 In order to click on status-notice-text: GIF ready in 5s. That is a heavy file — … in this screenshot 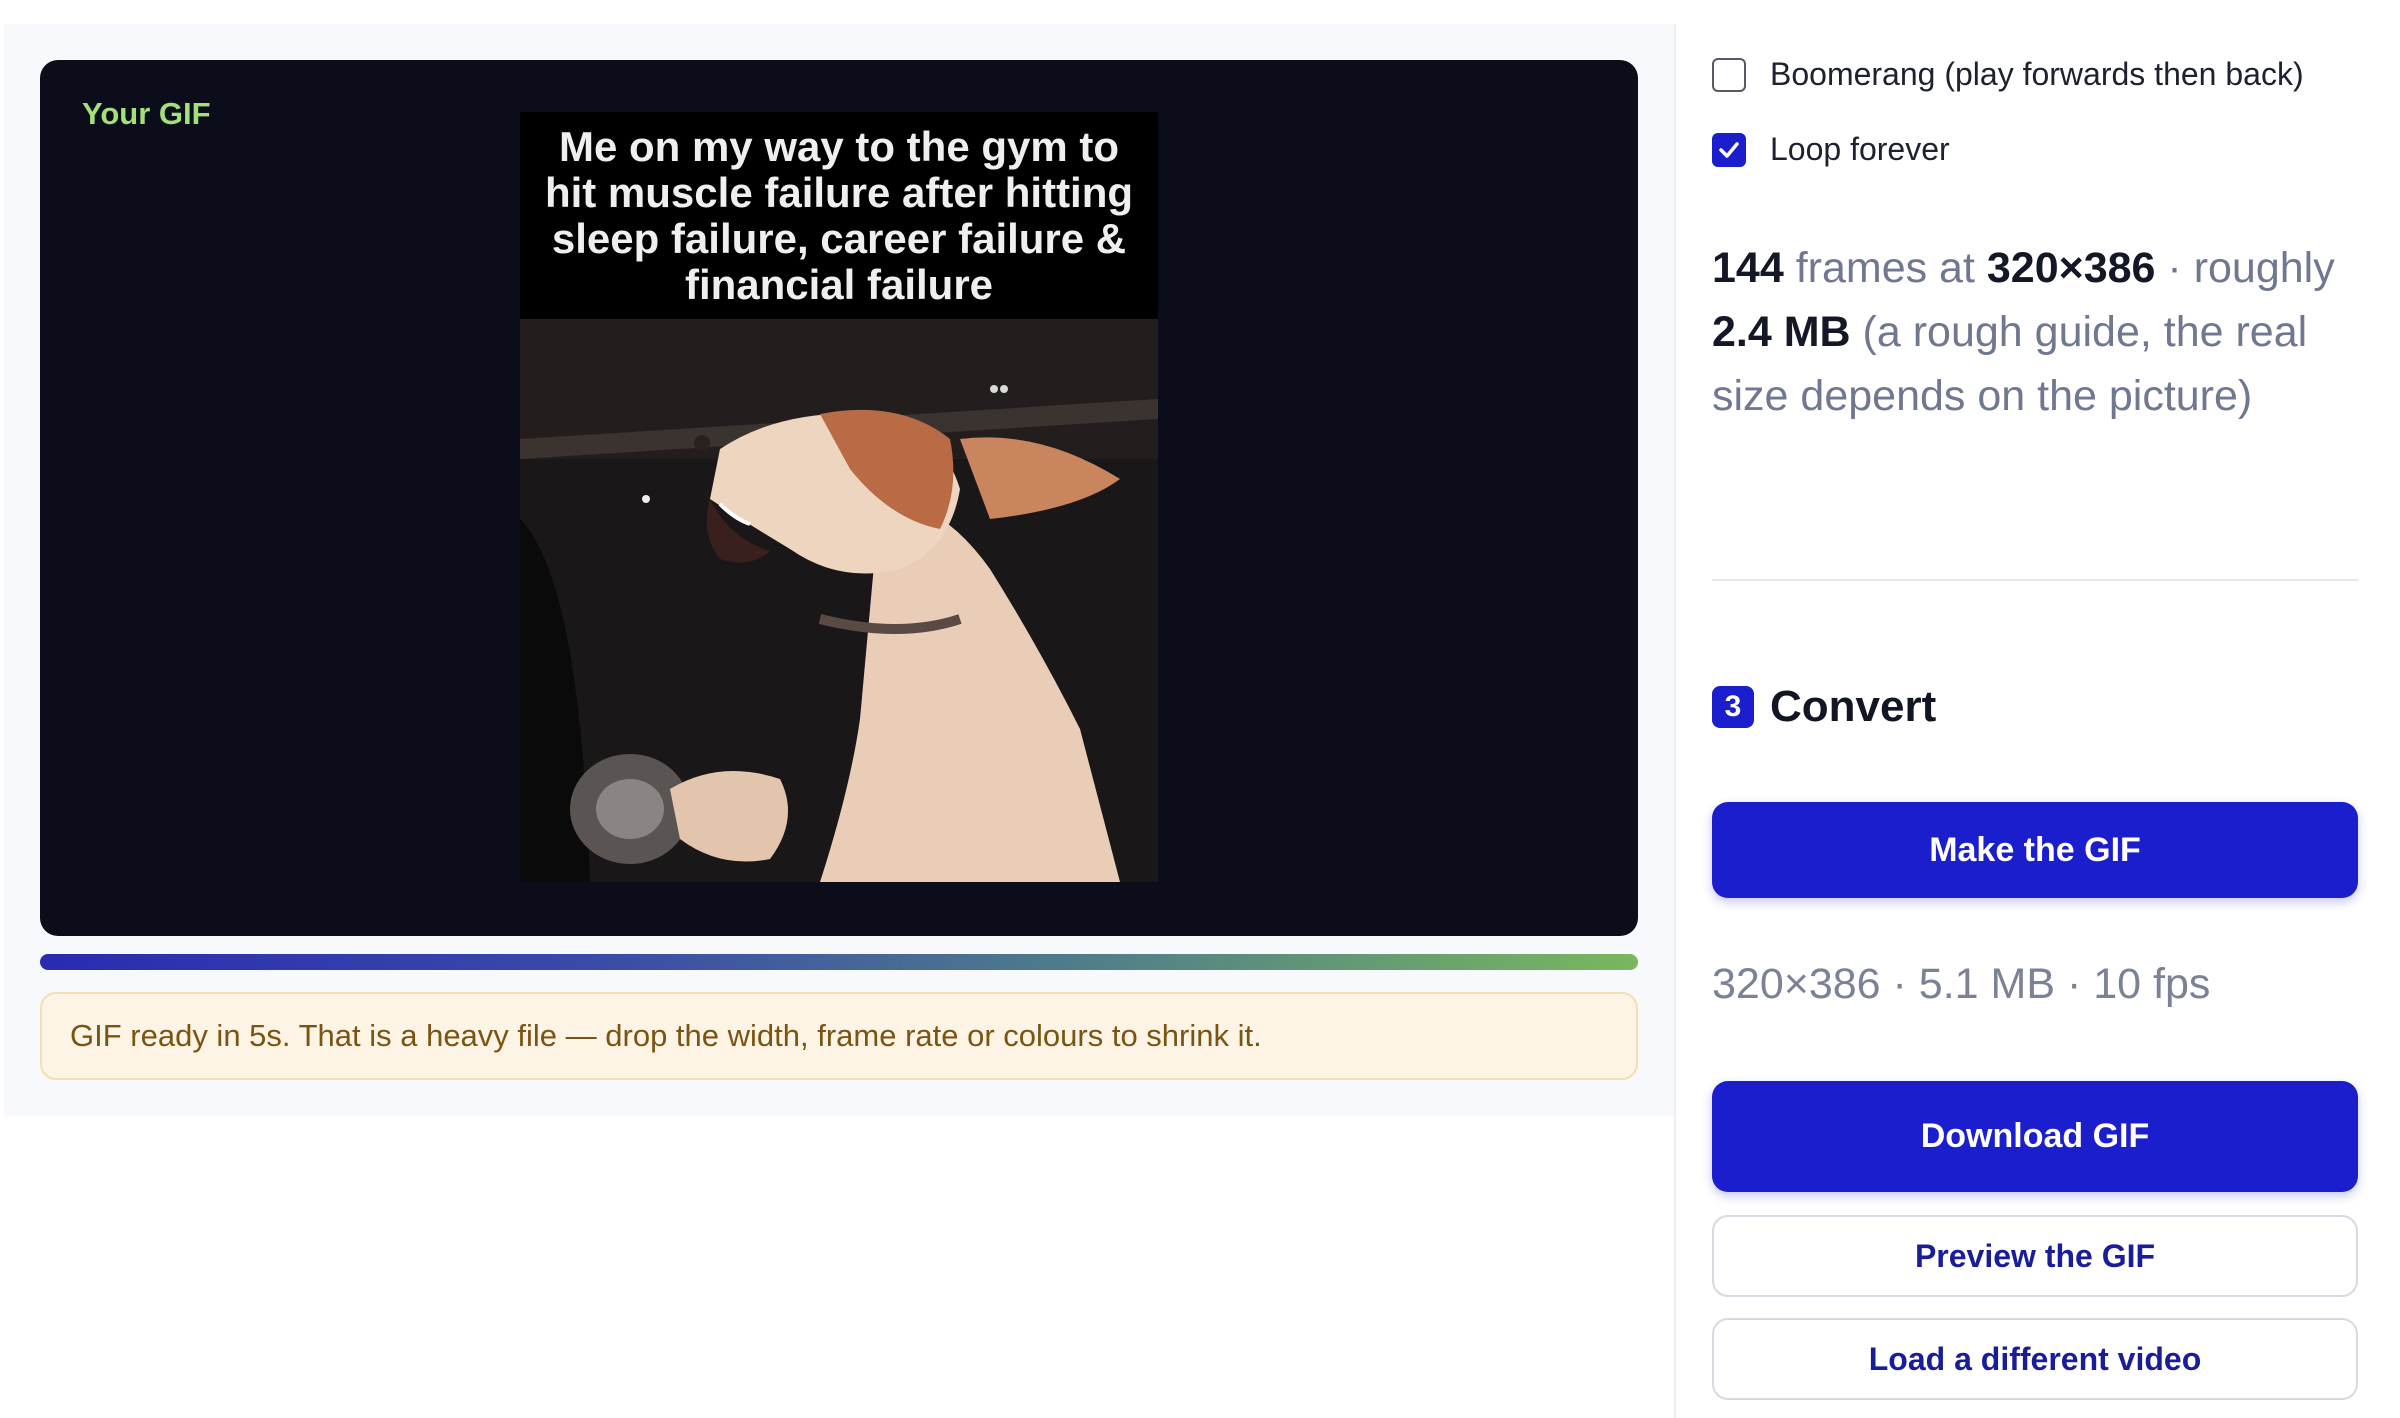, I will do `click(666, 1035)`.